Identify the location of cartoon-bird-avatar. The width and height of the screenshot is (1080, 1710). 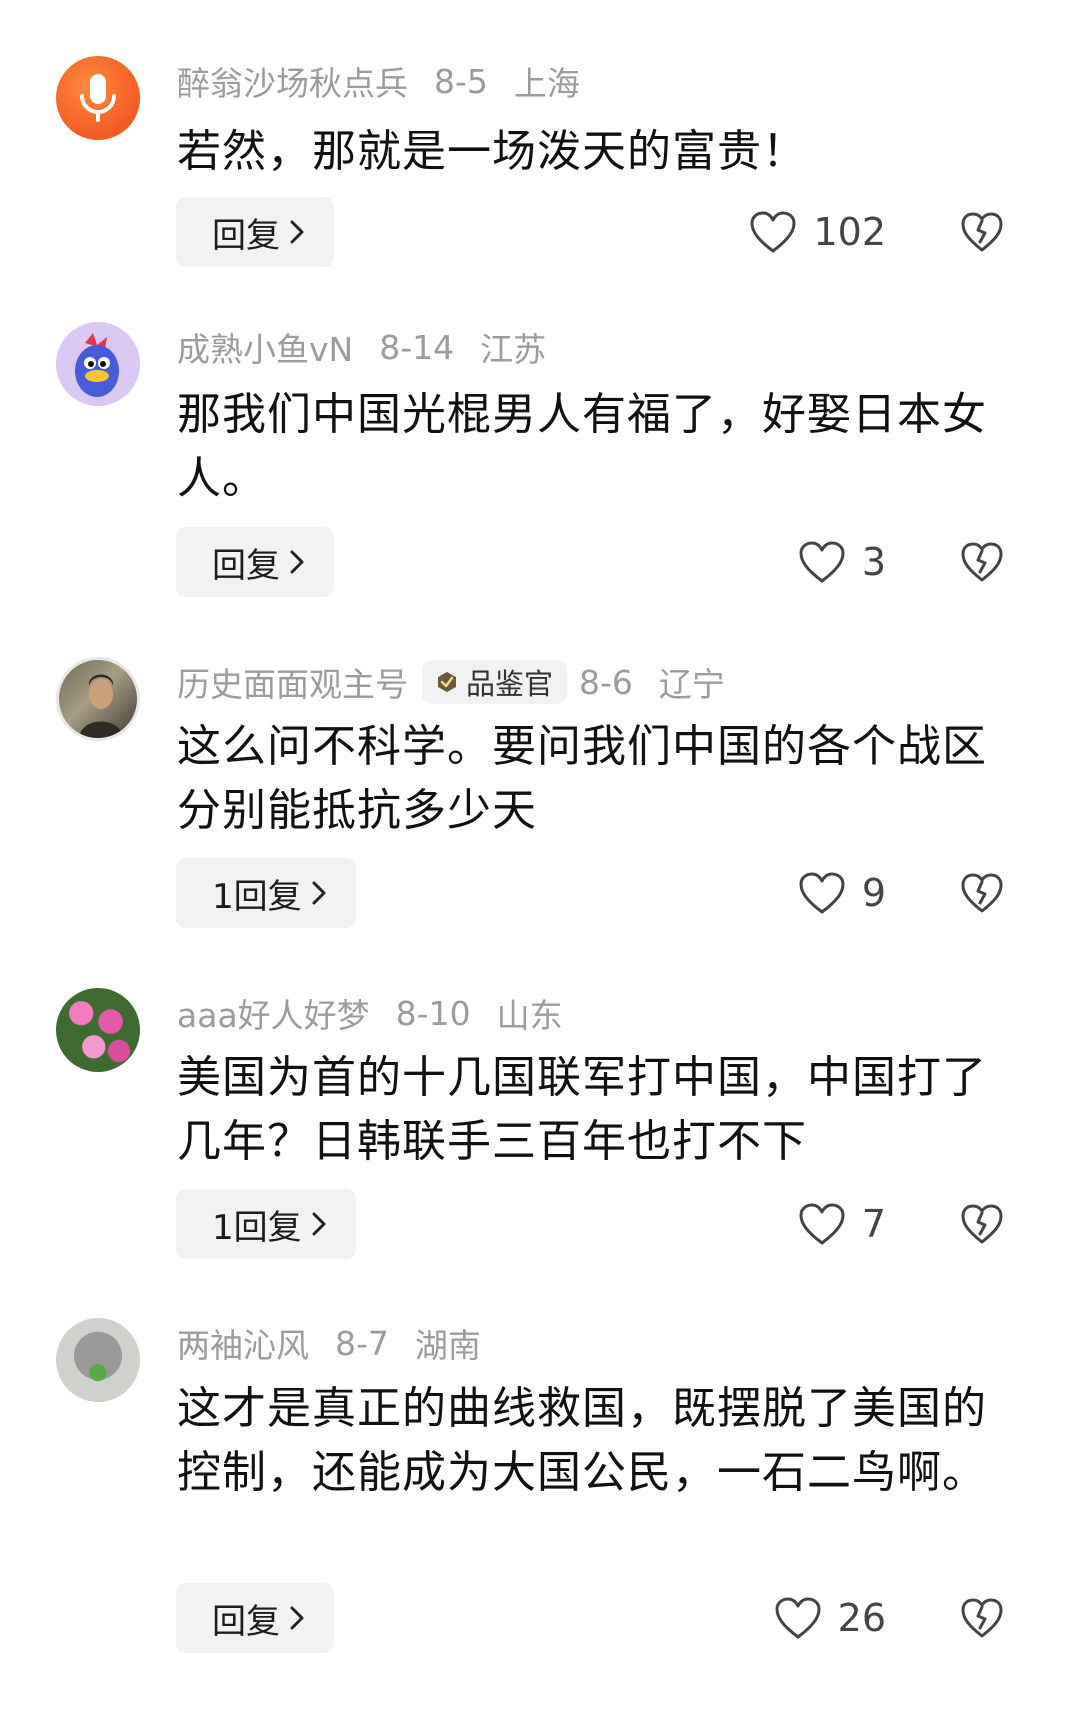
(97, 365).